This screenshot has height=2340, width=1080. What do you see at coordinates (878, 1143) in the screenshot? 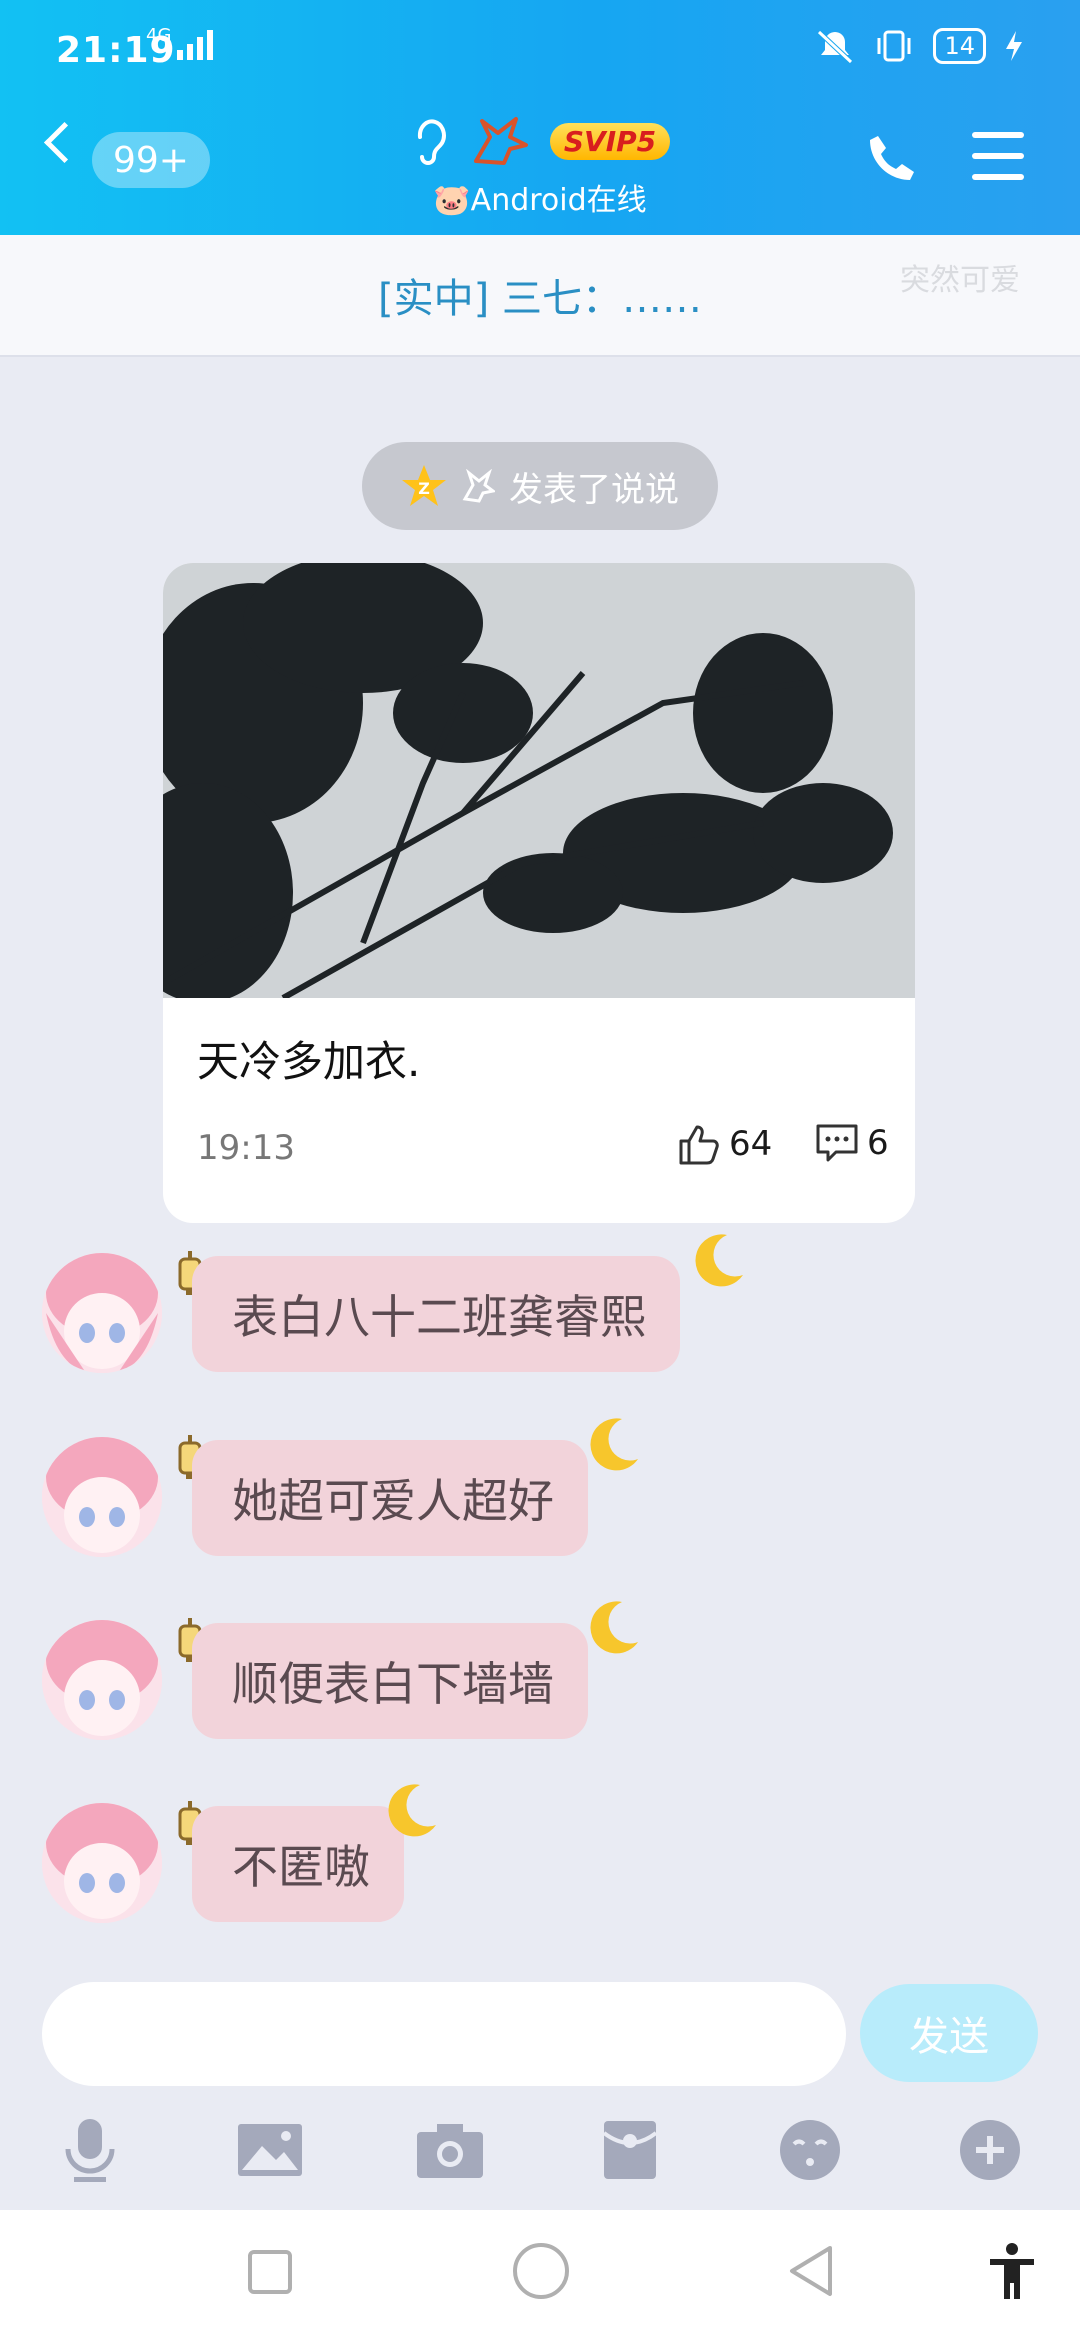
I see `comment-count: 6` at bounding box center [878, 1143].